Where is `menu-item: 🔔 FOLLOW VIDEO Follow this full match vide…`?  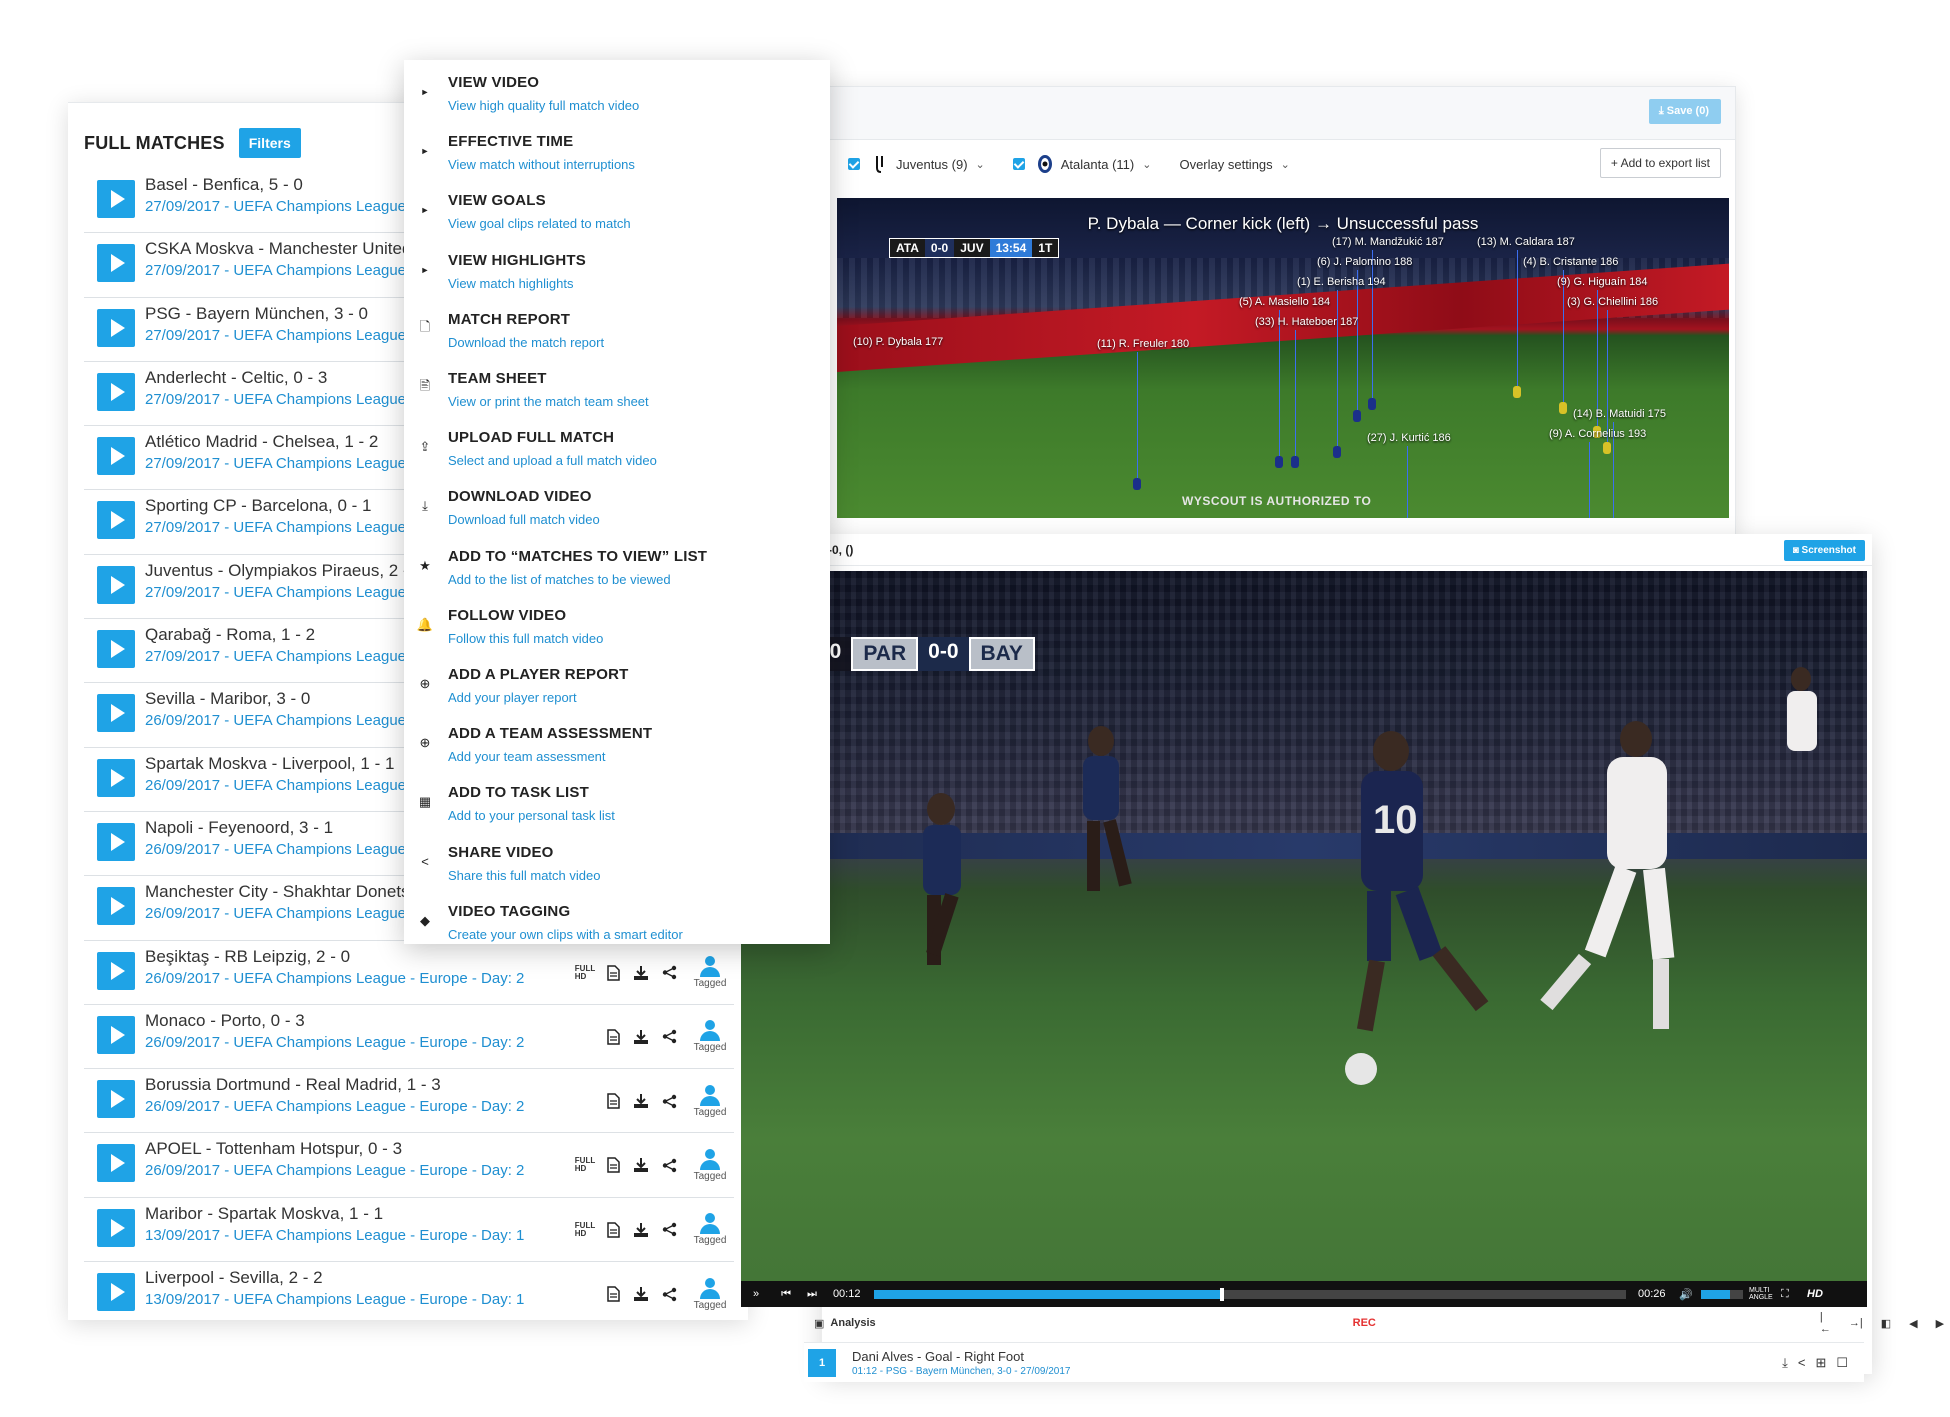 menu-item: 🔔 FOLLOW VIDEO Follow this full match vide… is located at coordinates (617, 630).